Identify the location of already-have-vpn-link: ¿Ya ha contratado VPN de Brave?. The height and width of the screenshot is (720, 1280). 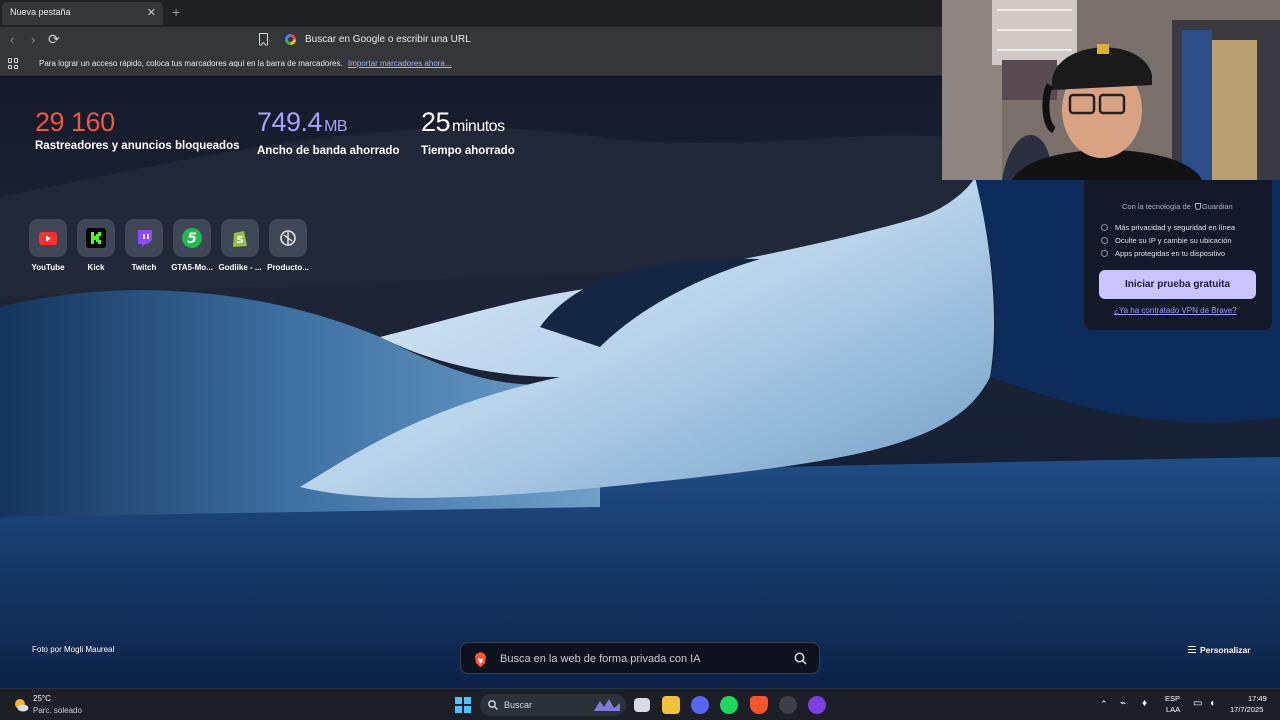
(1175, 310).